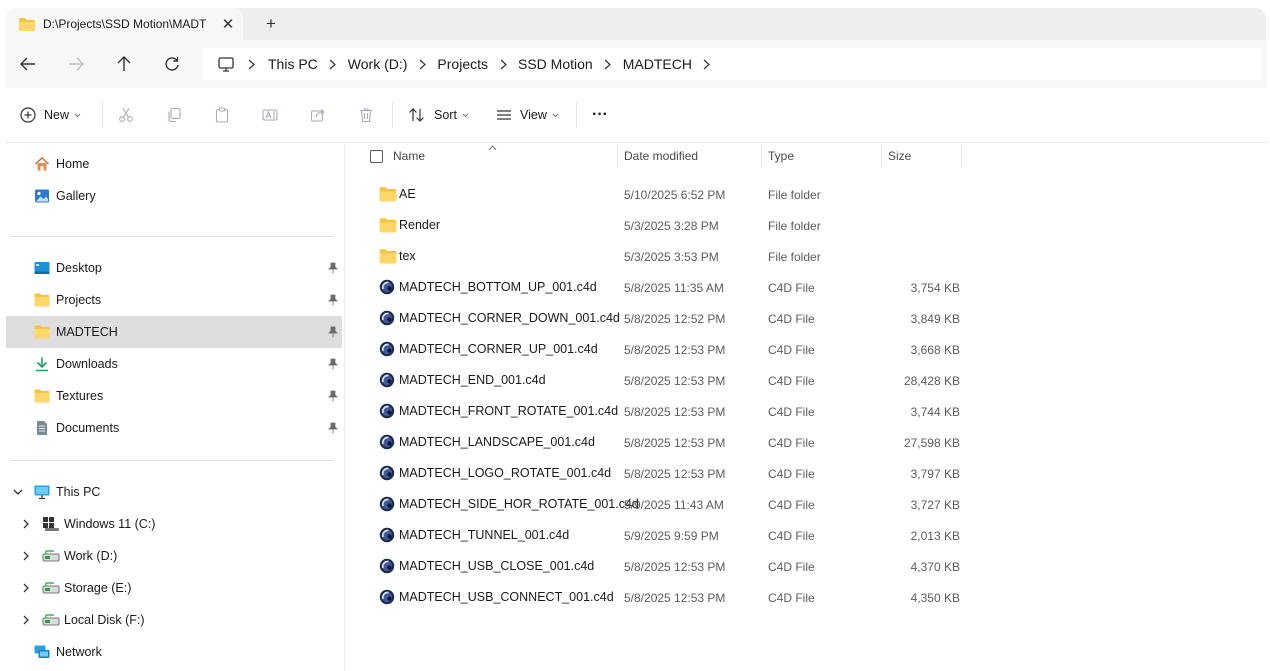 Image resolution: width=1270 pixels, height=671 pixels. What do you see at coordinates (935, 412) in the screenshot?
I see `file-size: 3,744 KB` at bounding box center [935, 412].